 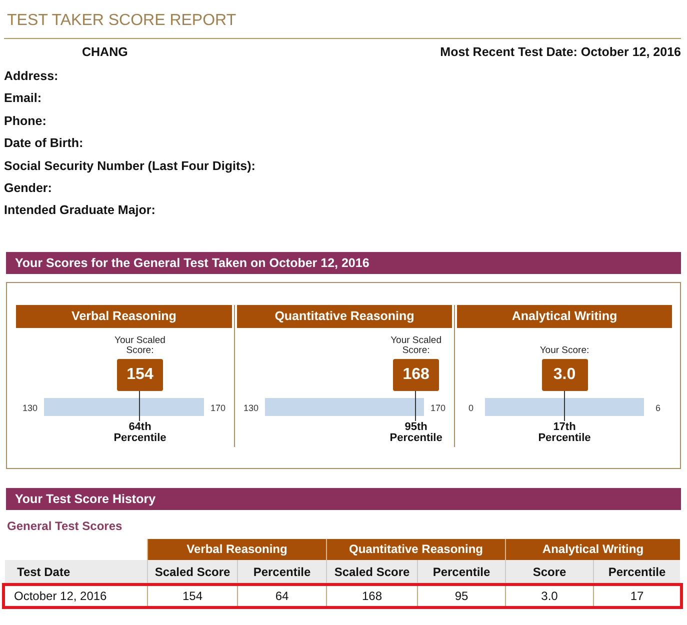 I want to click on score-caption: Your Score:, so click(x=564, y=350).